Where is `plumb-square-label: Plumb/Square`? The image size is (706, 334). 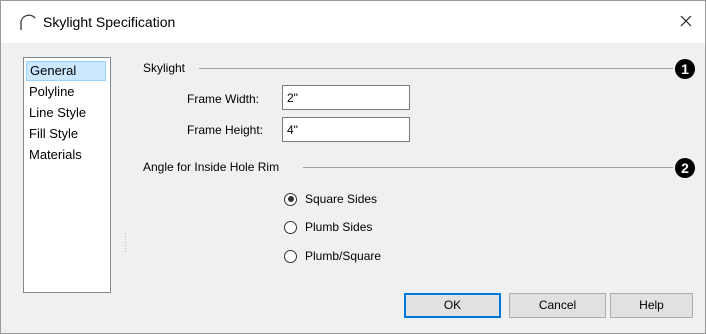
plumb-square-label: Plumb/Square is located at coordinates (343, 256).